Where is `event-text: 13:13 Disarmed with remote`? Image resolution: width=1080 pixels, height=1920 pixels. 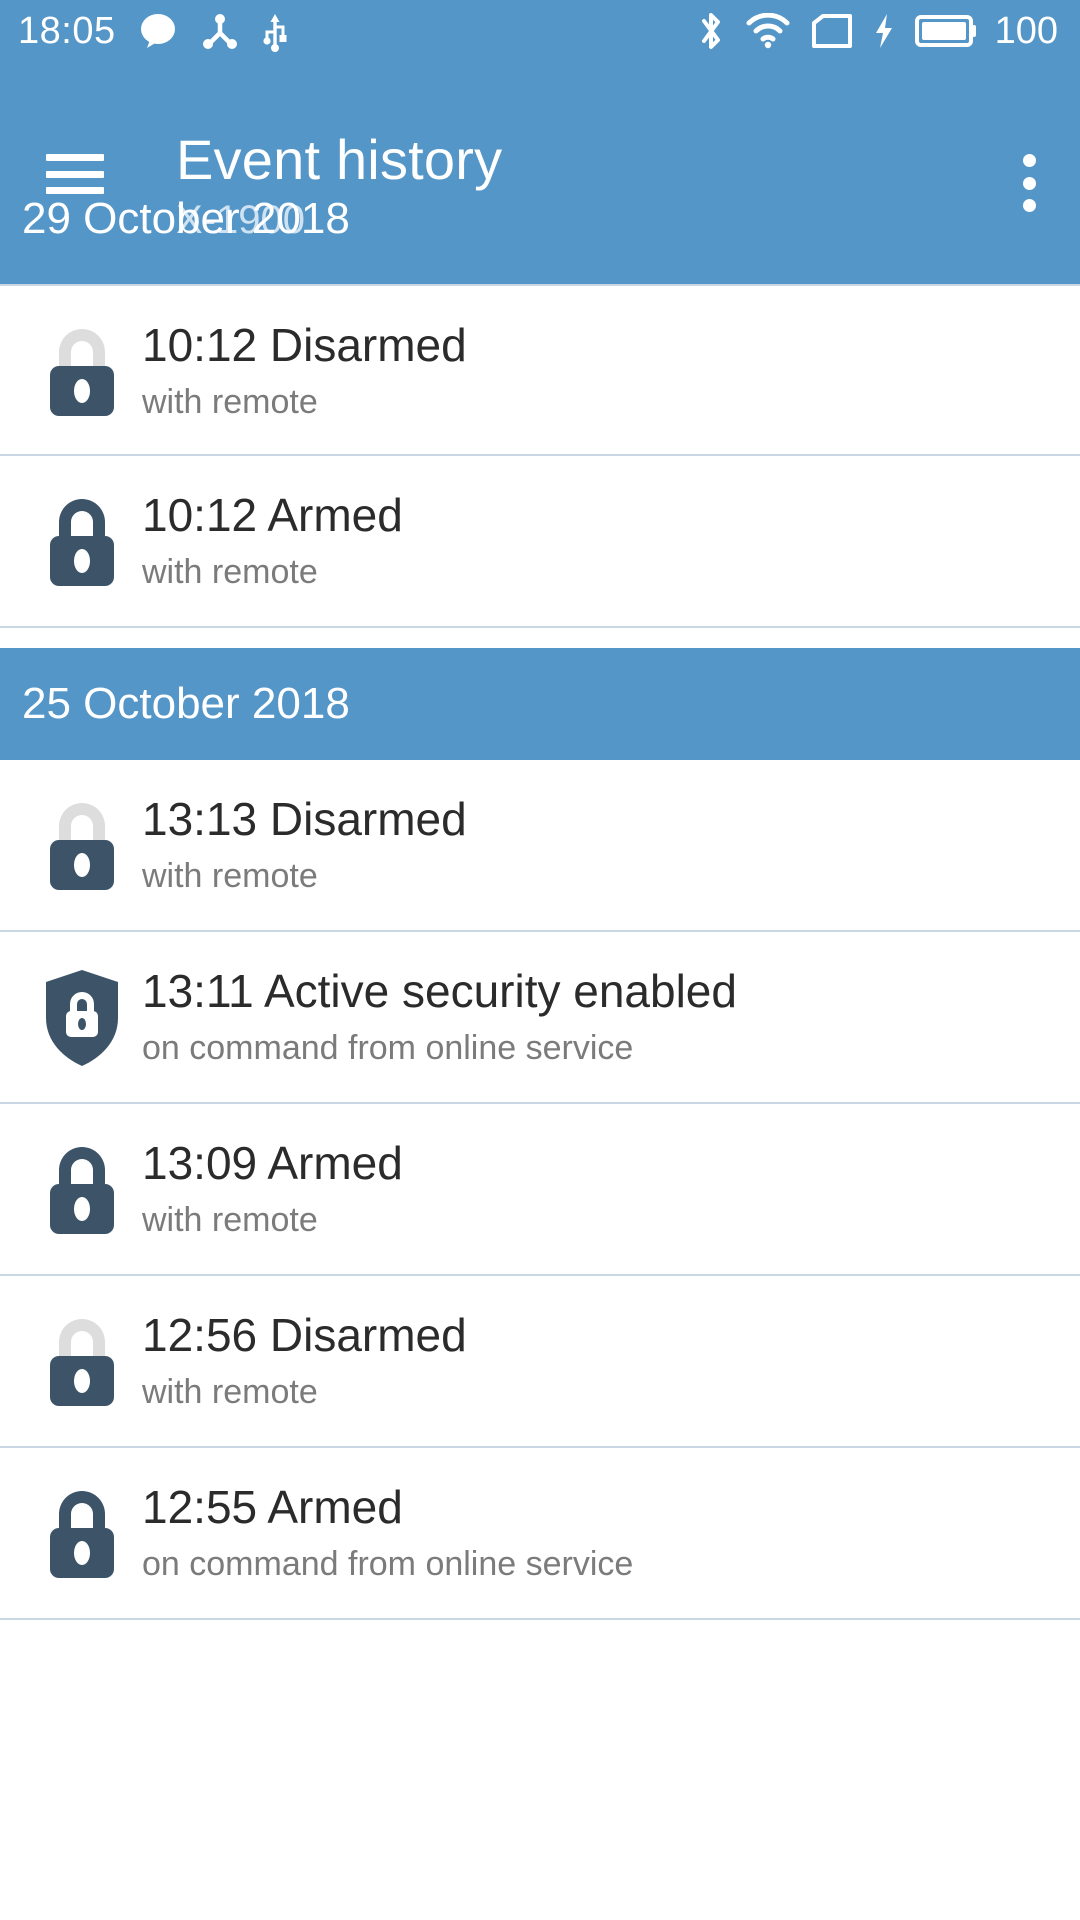 event-text: 13:13 Disarmed with remote is located at coordinates (304, 828).